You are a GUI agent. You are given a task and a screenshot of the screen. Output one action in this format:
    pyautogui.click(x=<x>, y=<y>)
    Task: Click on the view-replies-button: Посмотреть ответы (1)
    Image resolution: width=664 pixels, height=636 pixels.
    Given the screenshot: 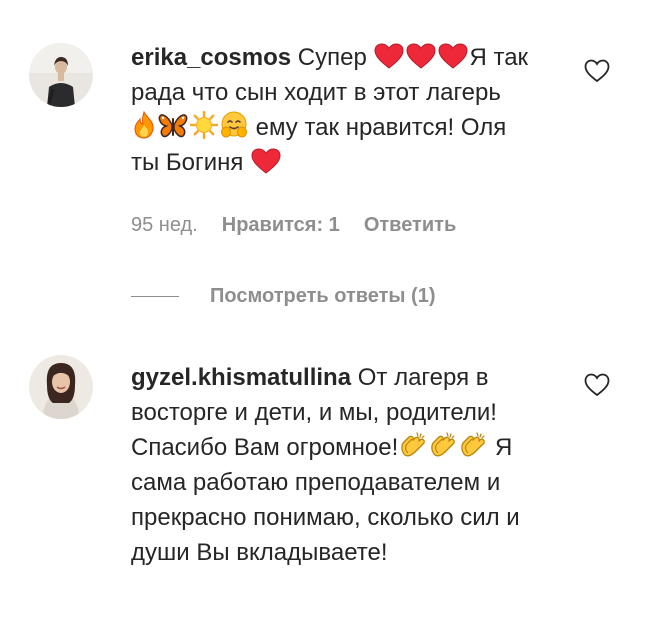 What is the action you would take?
    pyautogui.click(x=283, y=296)
    